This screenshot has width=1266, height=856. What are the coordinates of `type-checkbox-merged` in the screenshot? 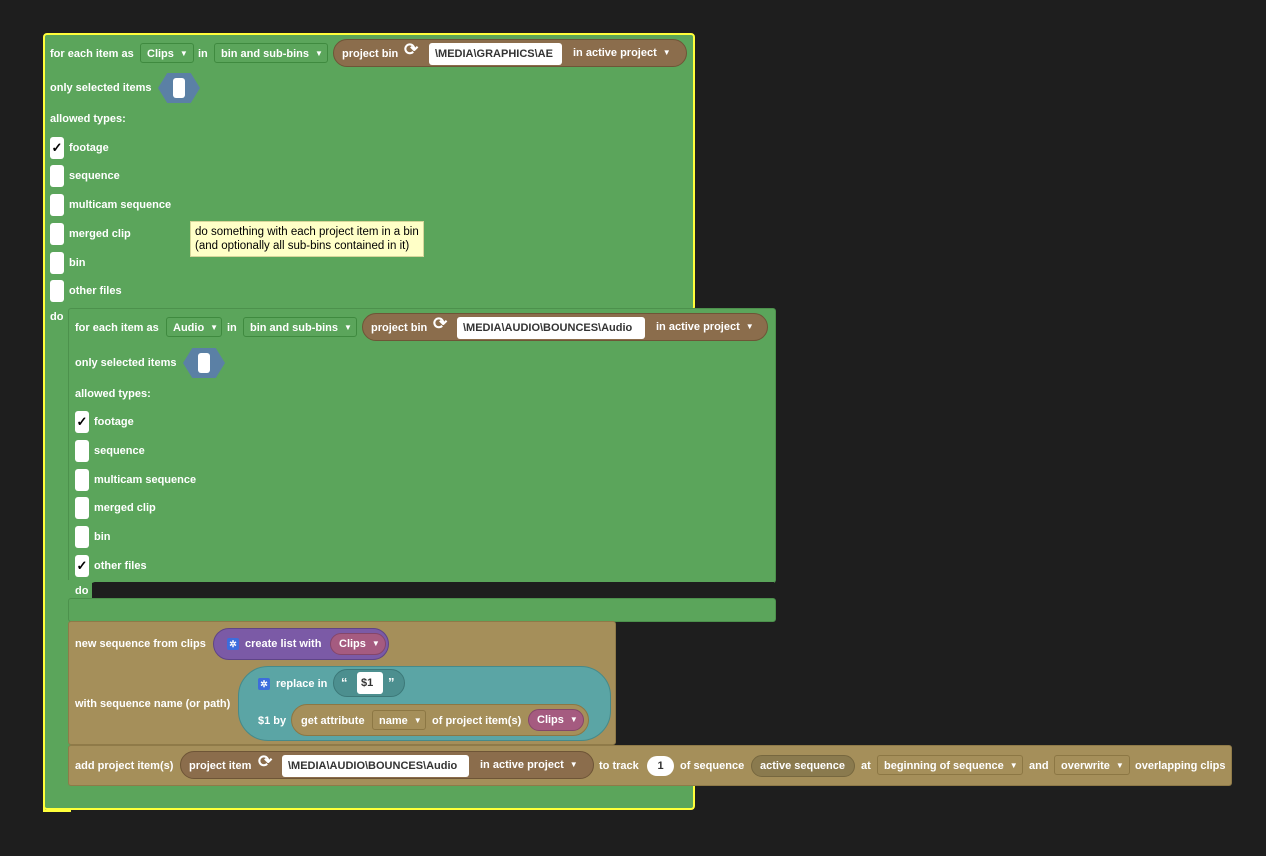 It's located at (57, 234).